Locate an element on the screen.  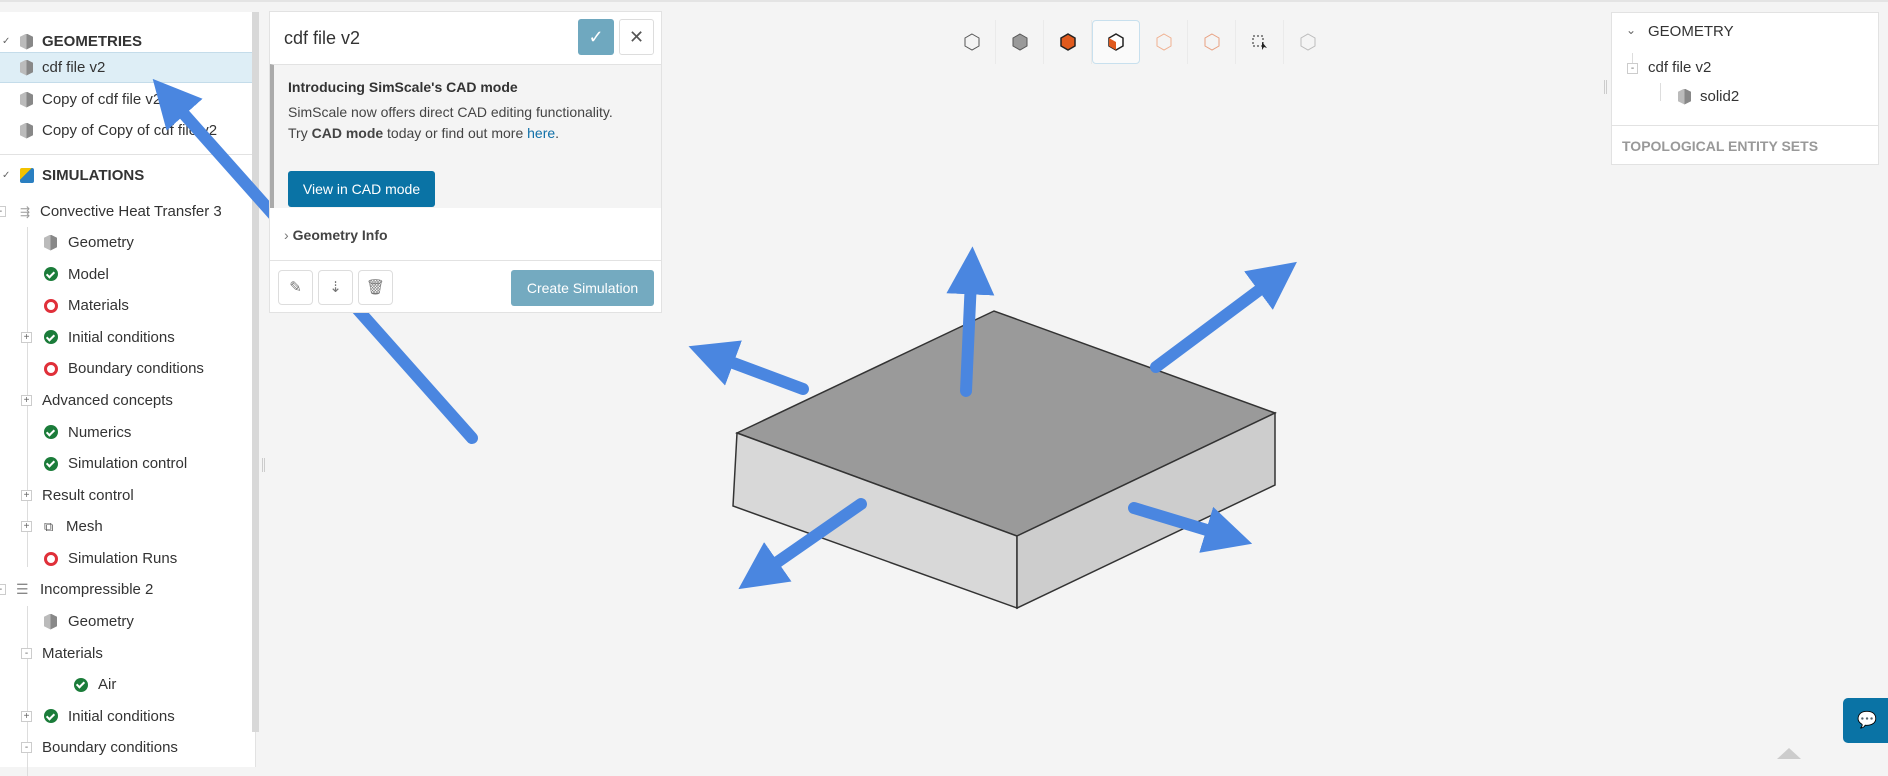
point-select-icon is located at coordinates (1211, 42).